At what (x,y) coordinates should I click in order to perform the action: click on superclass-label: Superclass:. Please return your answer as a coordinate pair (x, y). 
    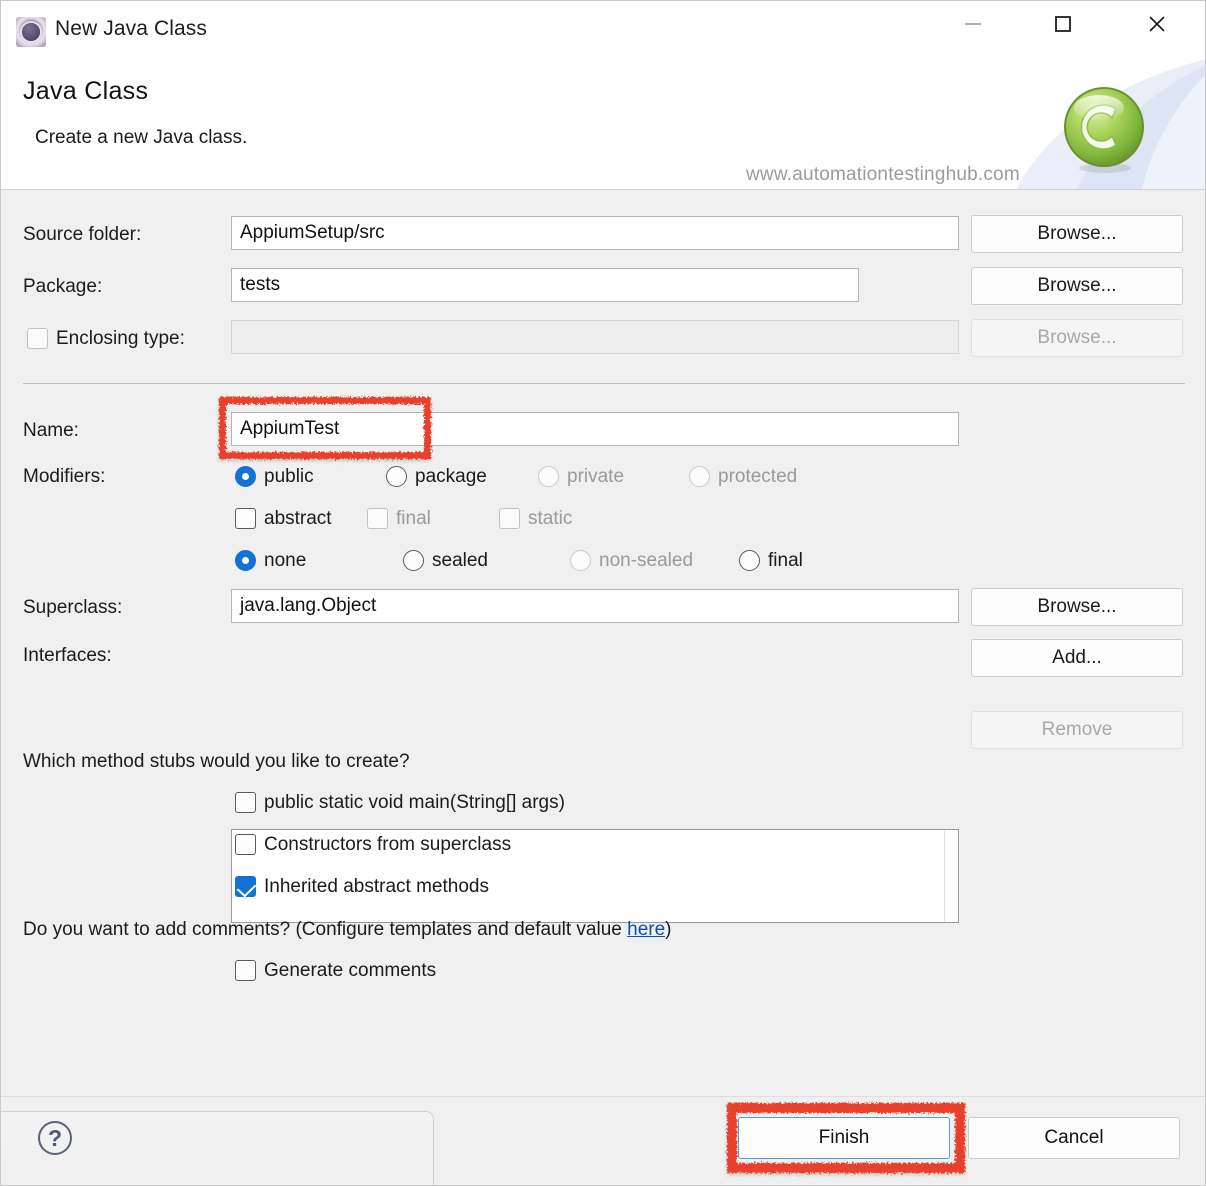
    Looking at the image, I should click on (73, 607).